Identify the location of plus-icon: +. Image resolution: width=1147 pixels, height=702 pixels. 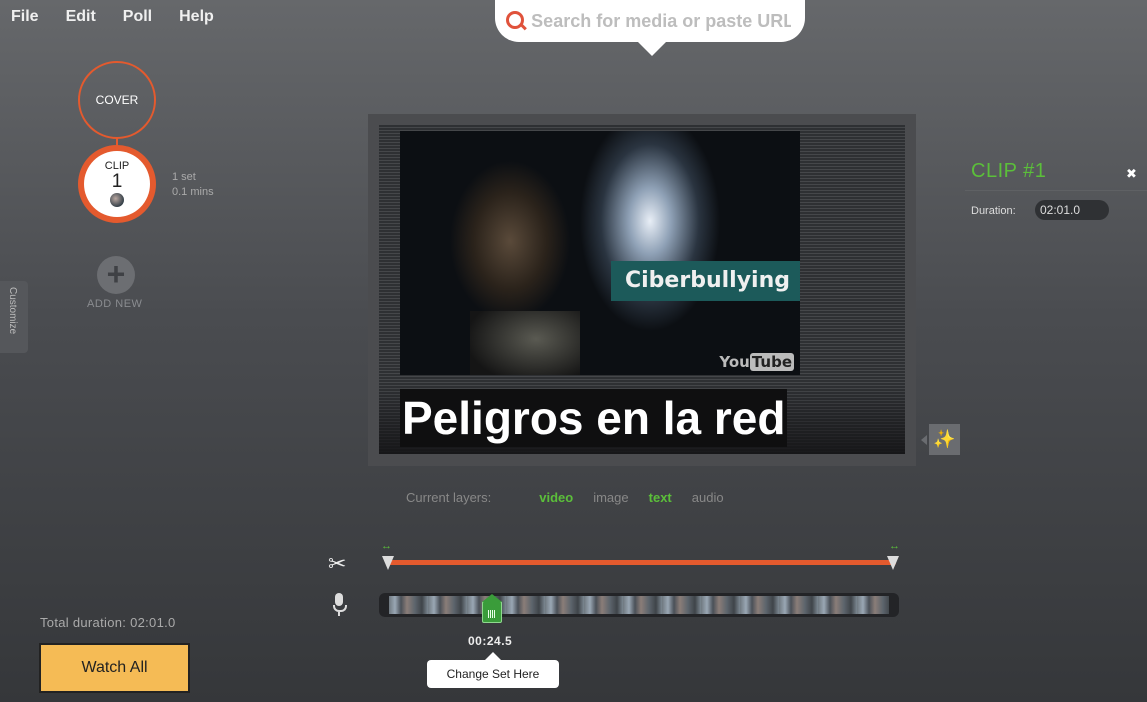
(116, 274).